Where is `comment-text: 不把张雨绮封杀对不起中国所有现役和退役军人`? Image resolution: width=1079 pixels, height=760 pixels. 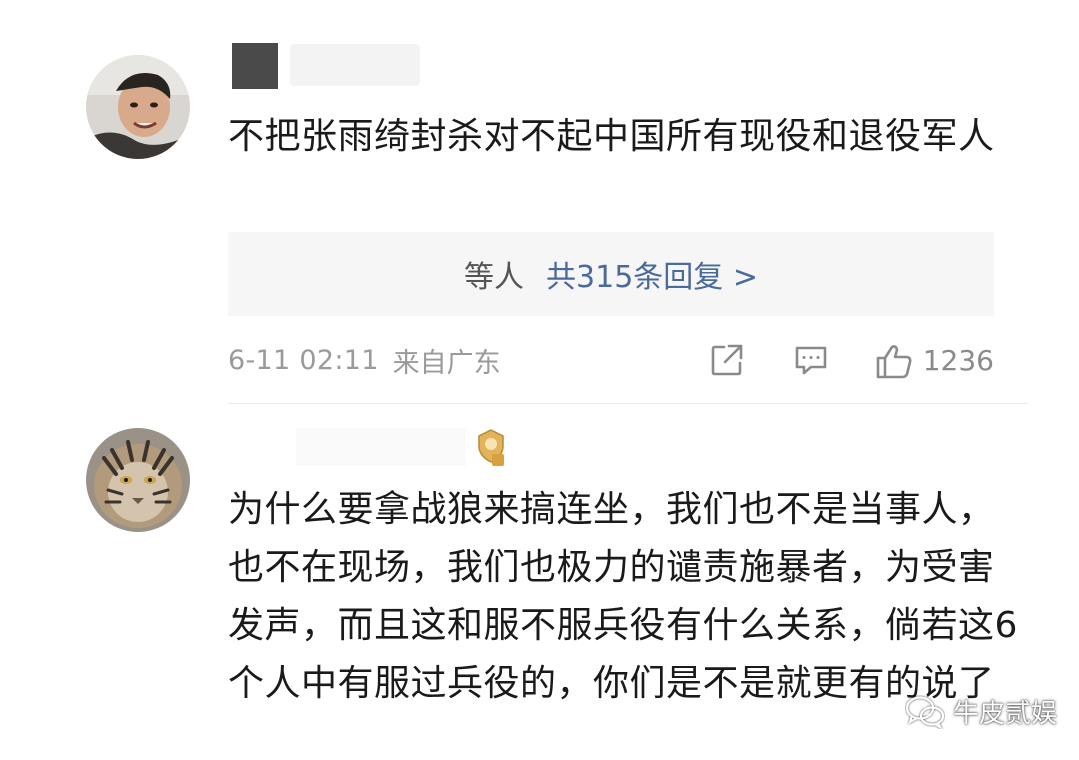 comment-text: 不把张雨绮封杀对不起中国所有现役和退役军人 is located at coordinates (611, 136).